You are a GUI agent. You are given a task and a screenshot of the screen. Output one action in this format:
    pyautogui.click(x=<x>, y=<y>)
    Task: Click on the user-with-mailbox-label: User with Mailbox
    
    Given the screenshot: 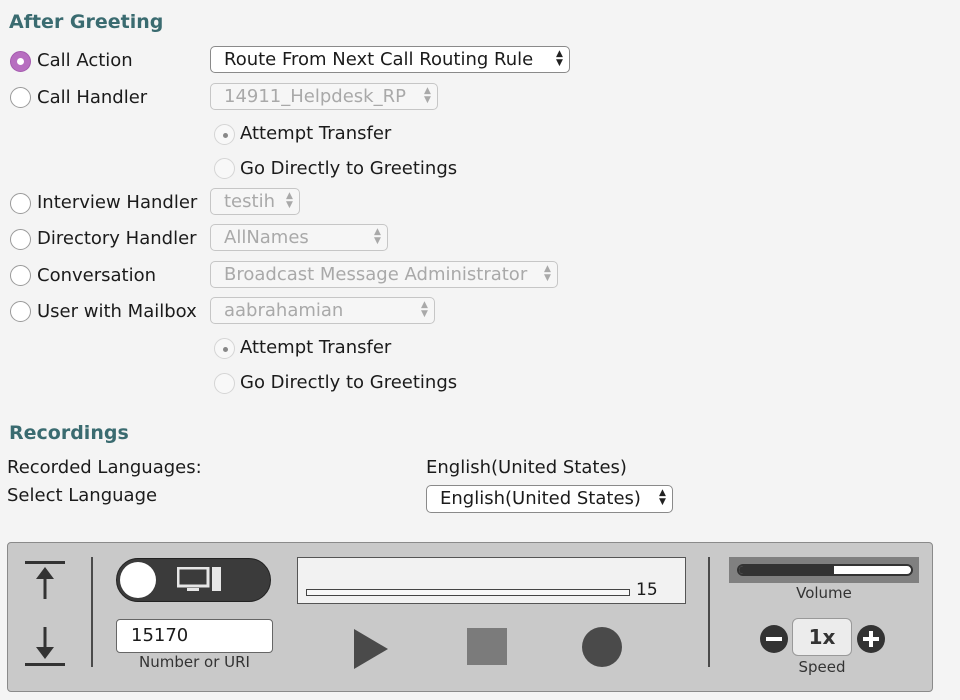 What is the action you would take?
    pyautogui.click(x=117, y=311)
    